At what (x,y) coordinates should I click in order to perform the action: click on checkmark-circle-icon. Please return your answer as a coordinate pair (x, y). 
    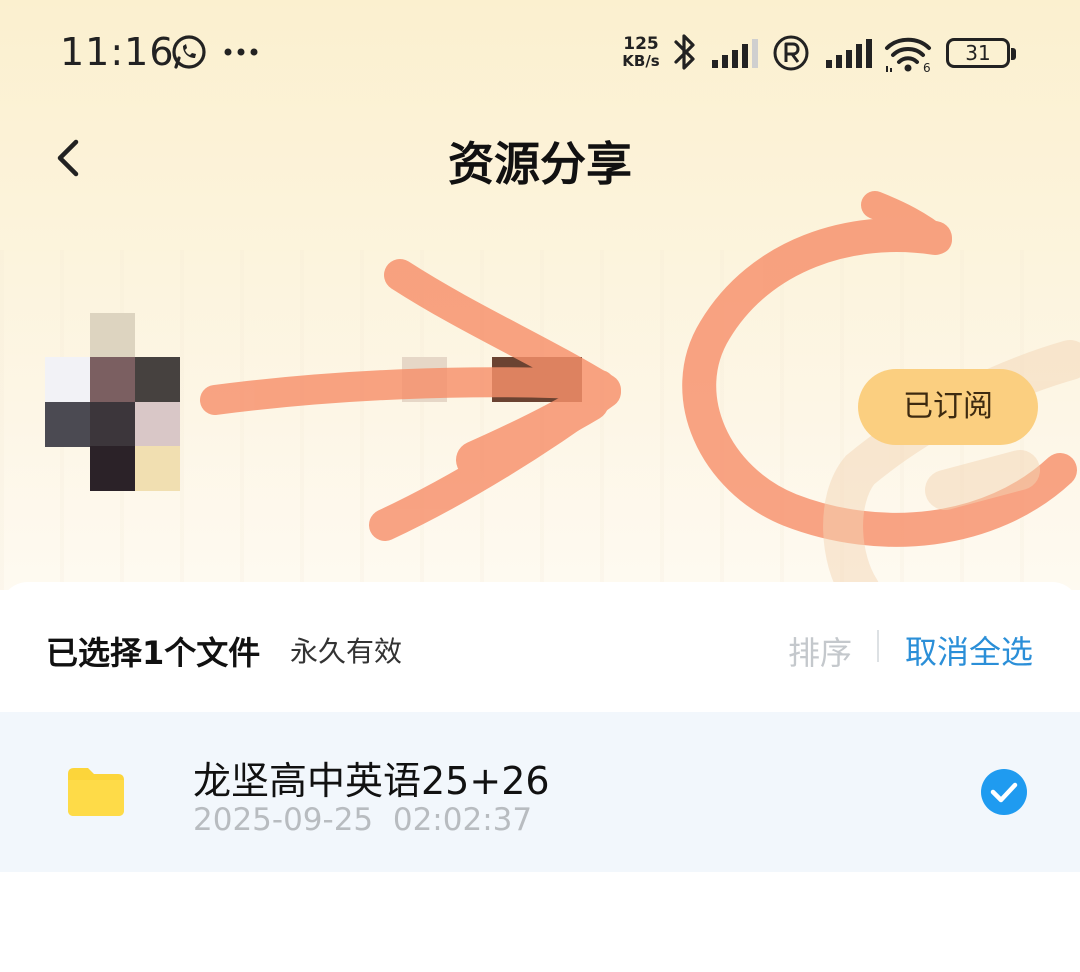
    Looking at the image, I should click on (1004, 792).